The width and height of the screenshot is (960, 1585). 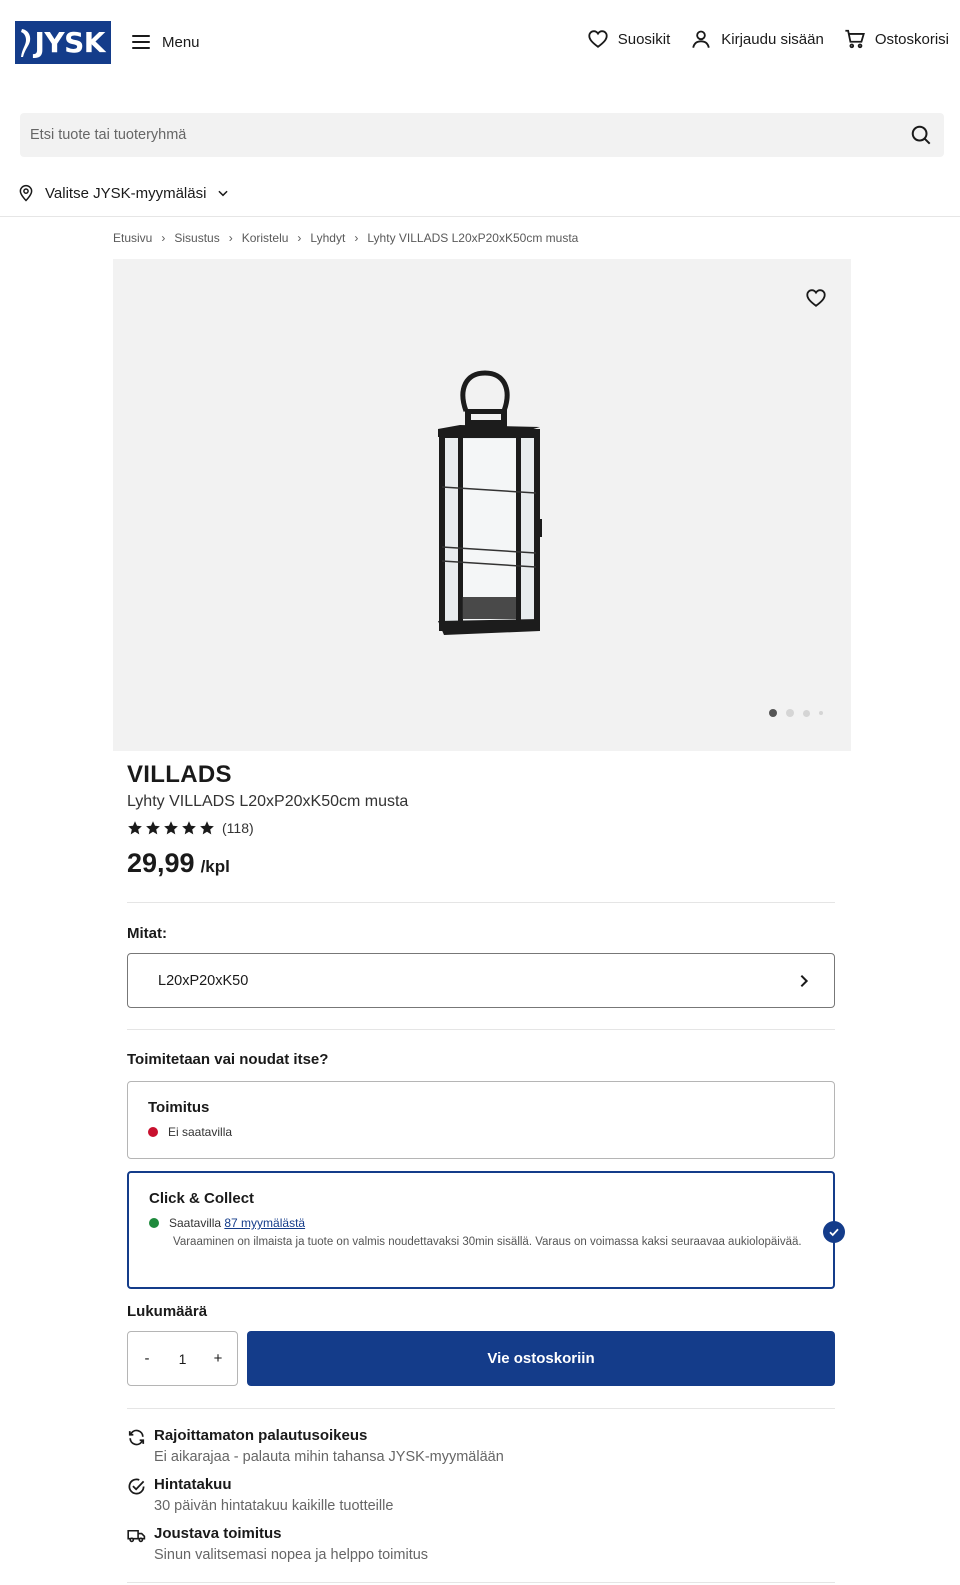 What do you see at coordinates (153, 1132) in the screenshot?
I see `unavailable-status-dot-icon` at bounding box center [153, 1132].